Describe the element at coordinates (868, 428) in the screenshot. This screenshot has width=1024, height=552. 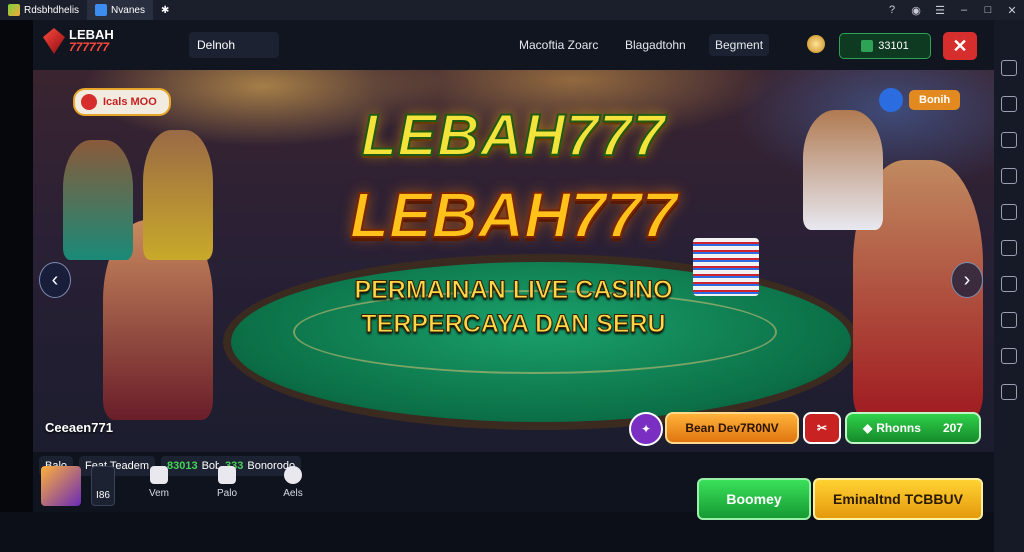
I see `reward-icon: ◆` at that location.